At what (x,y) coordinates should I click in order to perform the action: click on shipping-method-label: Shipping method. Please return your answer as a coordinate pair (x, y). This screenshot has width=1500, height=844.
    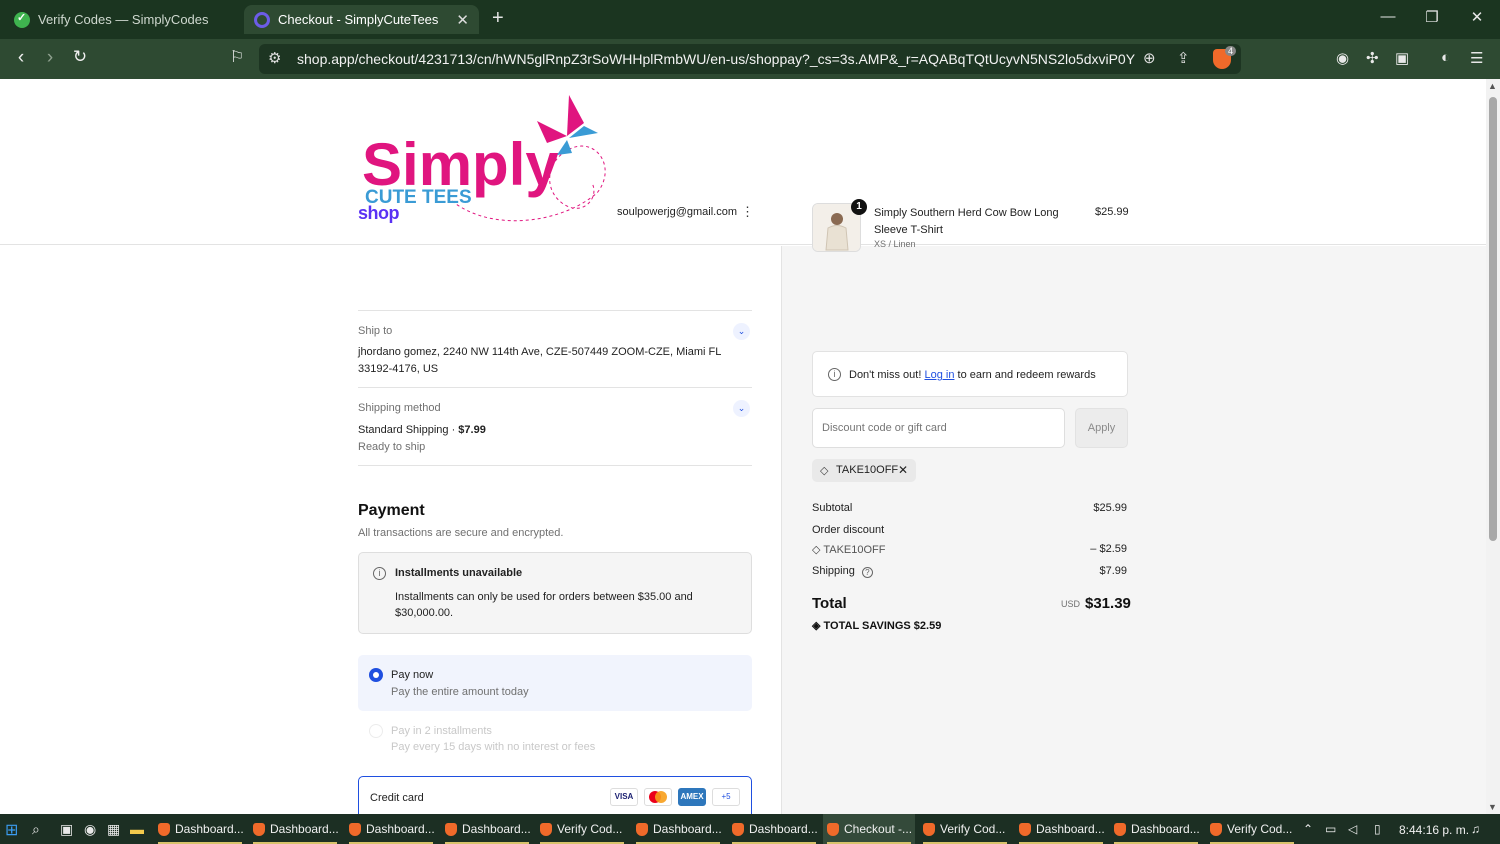
    Looking at the image, I should click on (399, 408).